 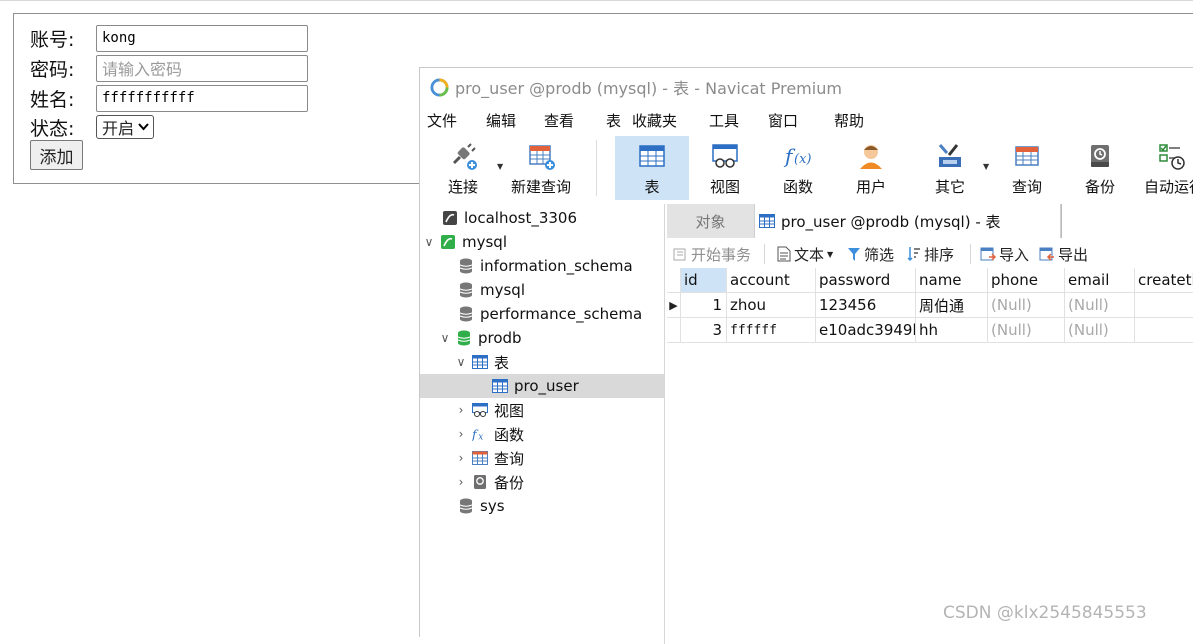 I want to click on import-button: 导入, so click(x=1004, y=254).